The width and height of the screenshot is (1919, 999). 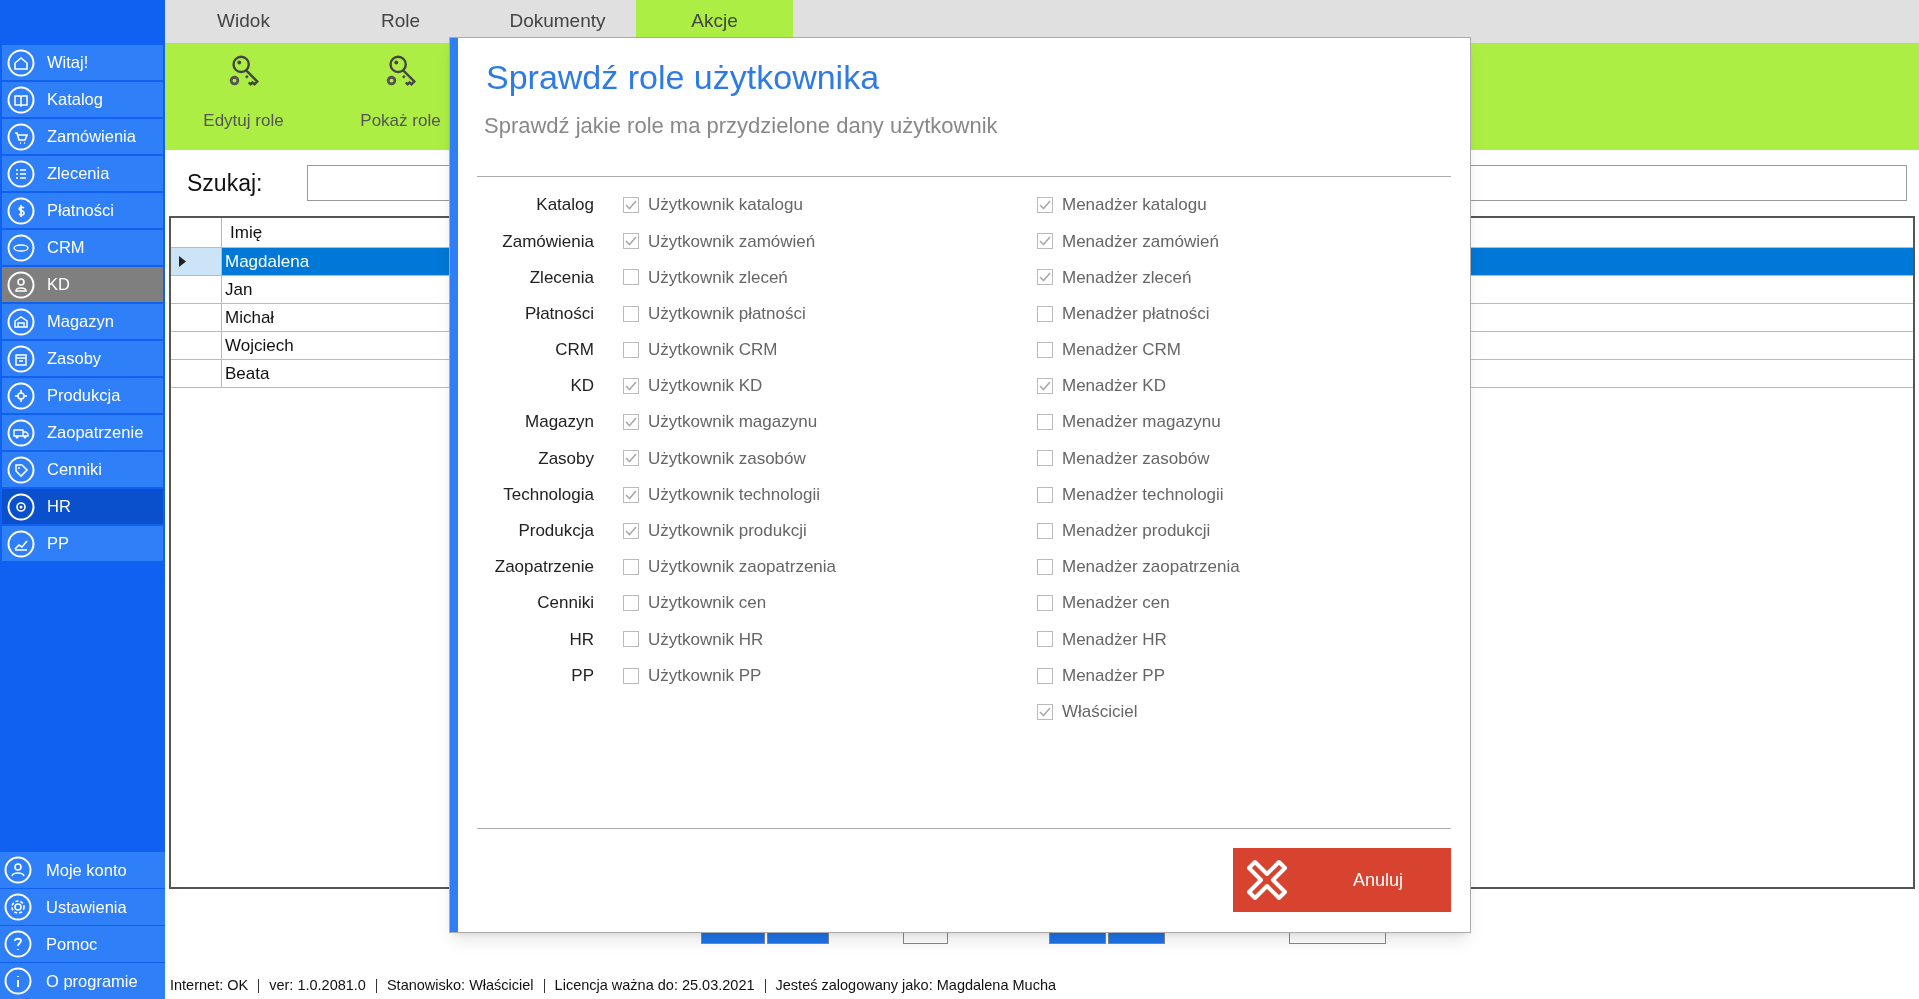 What do you see at coordinates (18, 870) in the screenshot?
I see `user-icon` at bounding box center [18, 870].